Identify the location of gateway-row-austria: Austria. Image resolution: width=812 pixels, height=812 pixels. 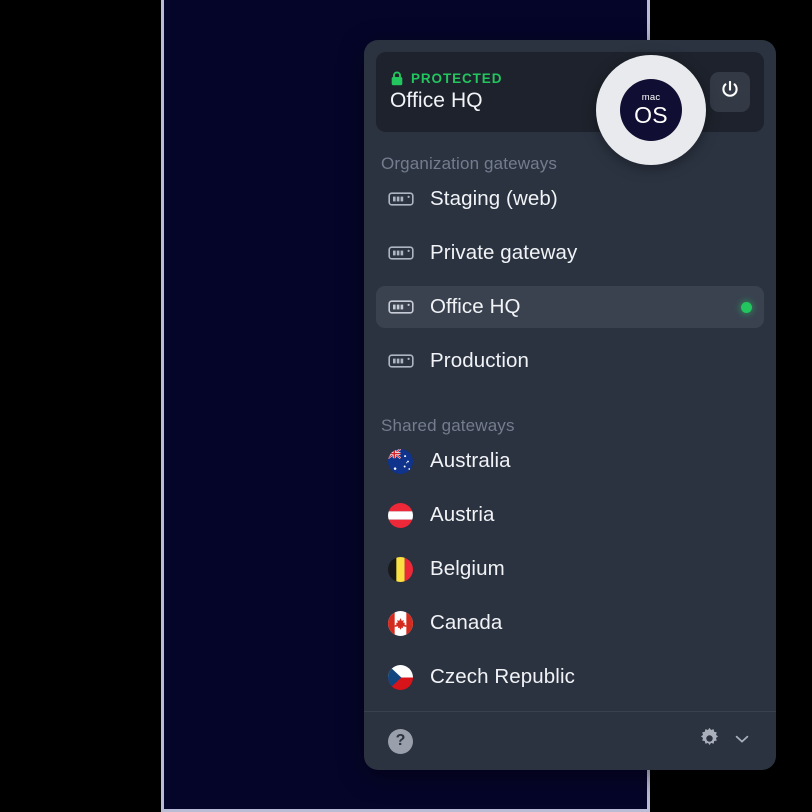
(570, 515).